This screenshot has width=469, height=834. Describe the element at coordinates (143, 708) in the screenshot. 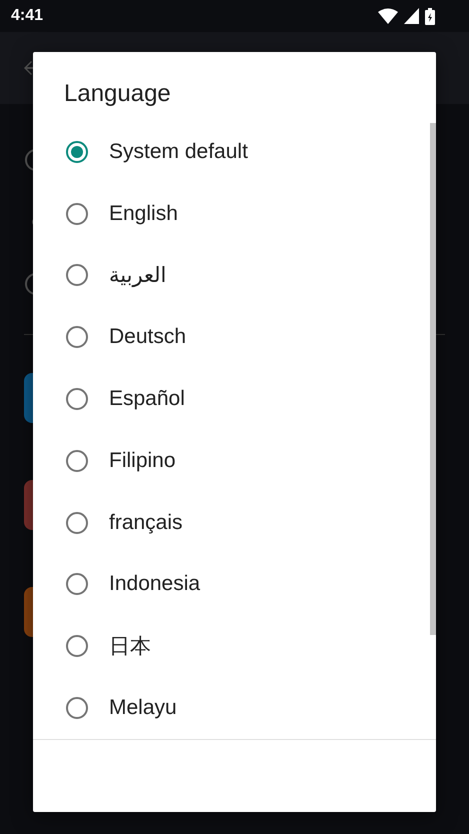

I see `language-option: Melayu` at that location.